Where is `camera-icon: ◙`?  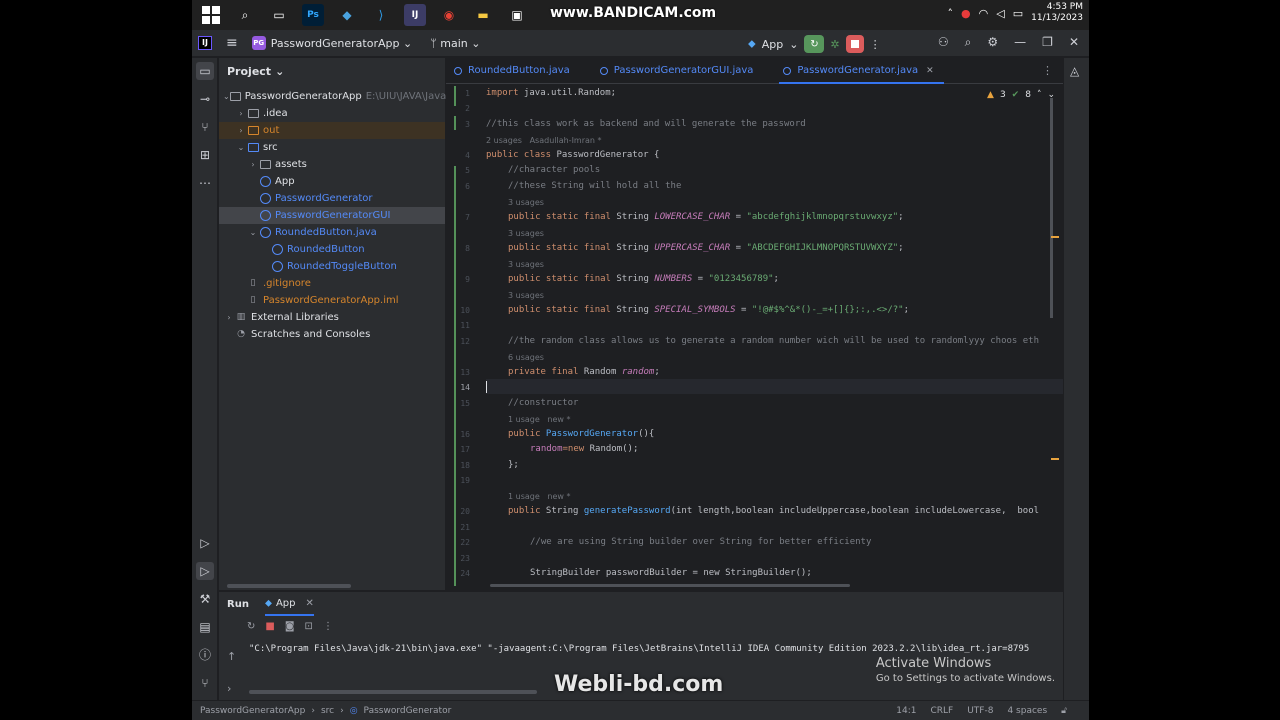
camera-icon: ◙ is located at coordinates (290, 626).